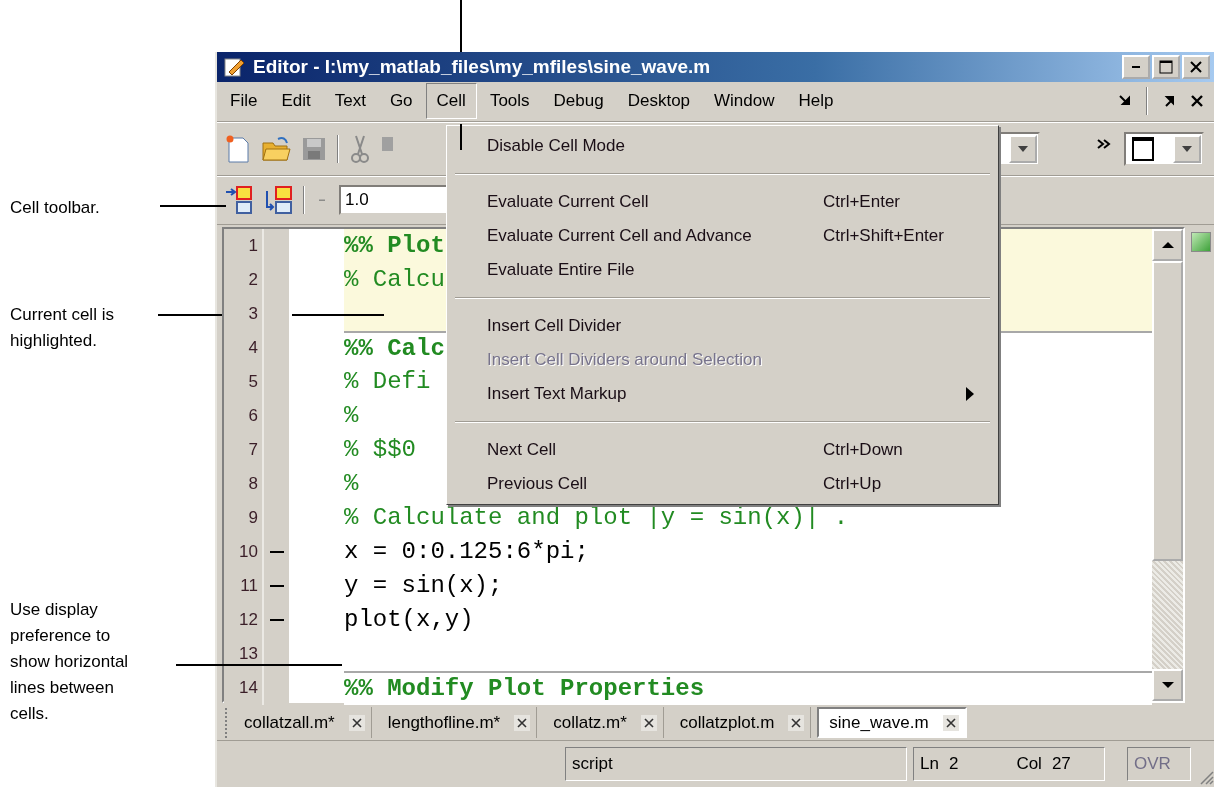 The height and width of the screenshot is (787, 1214). Describe the element at coordinates (1104, 143) in the screenshot. I see `double-chevron-icon` at that location.